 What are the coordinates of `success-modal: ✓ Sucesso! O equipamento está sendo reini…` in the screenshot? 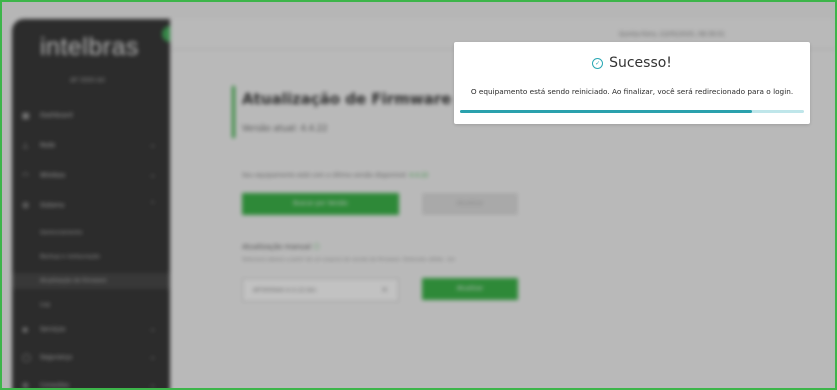 It's located at (632, 83).